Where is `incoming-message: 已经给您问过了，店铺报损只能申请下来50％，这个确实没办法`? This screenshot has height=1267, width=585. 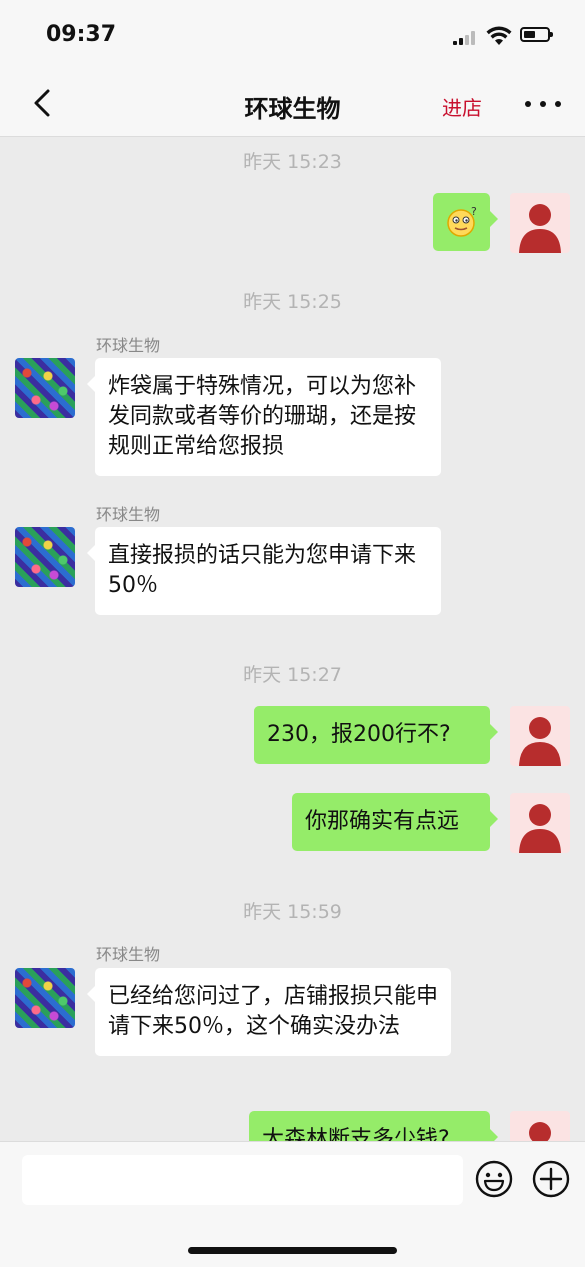
incoming-message: 已经给您问过了，店铺报损只能申请下来50％，这个确实没办法 is located at coordinates (269, 1012).